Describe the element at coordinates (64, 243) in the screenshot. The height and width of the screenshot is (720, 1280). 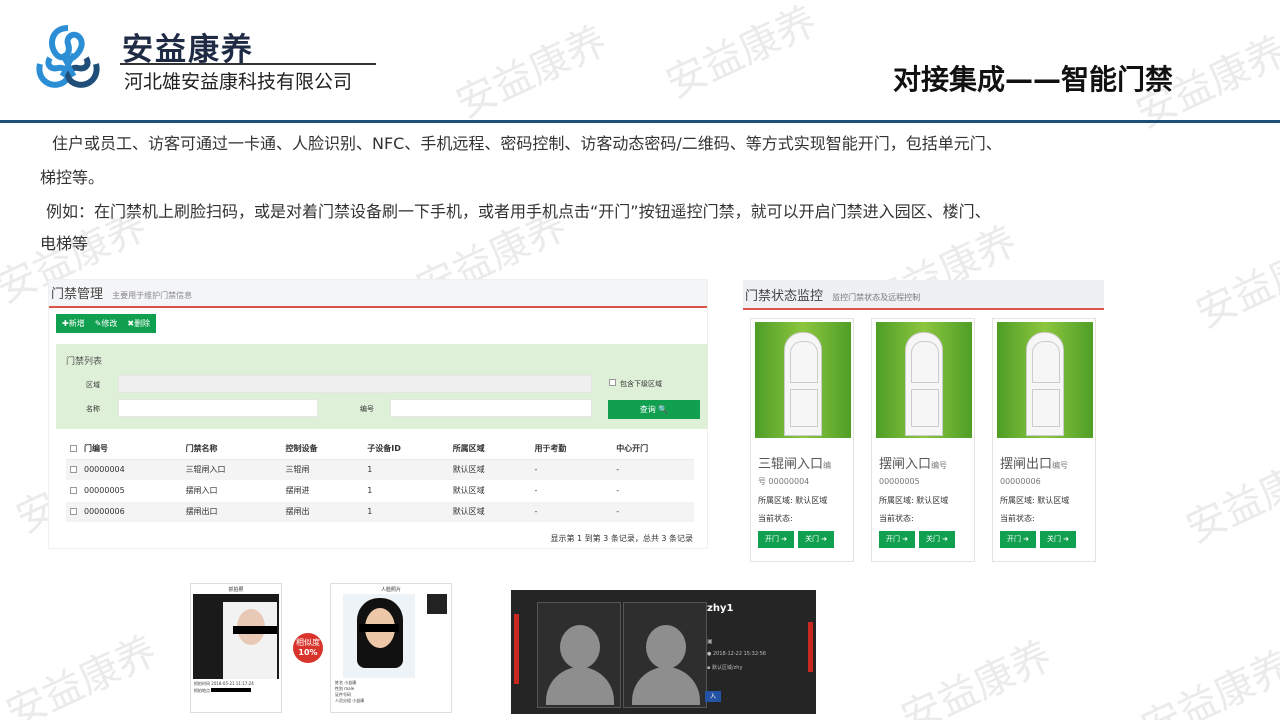
I see `intro-line-4: 电梯等` at that location.